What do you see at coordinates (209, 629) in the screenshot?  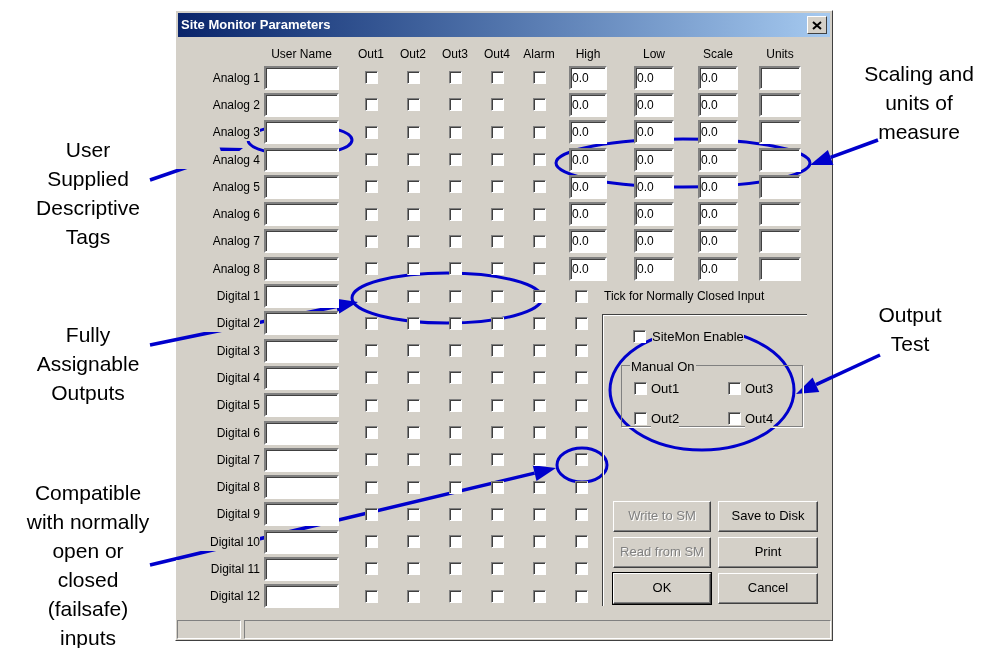 I see `status-bar-pane` at bounding box center [209, 629].